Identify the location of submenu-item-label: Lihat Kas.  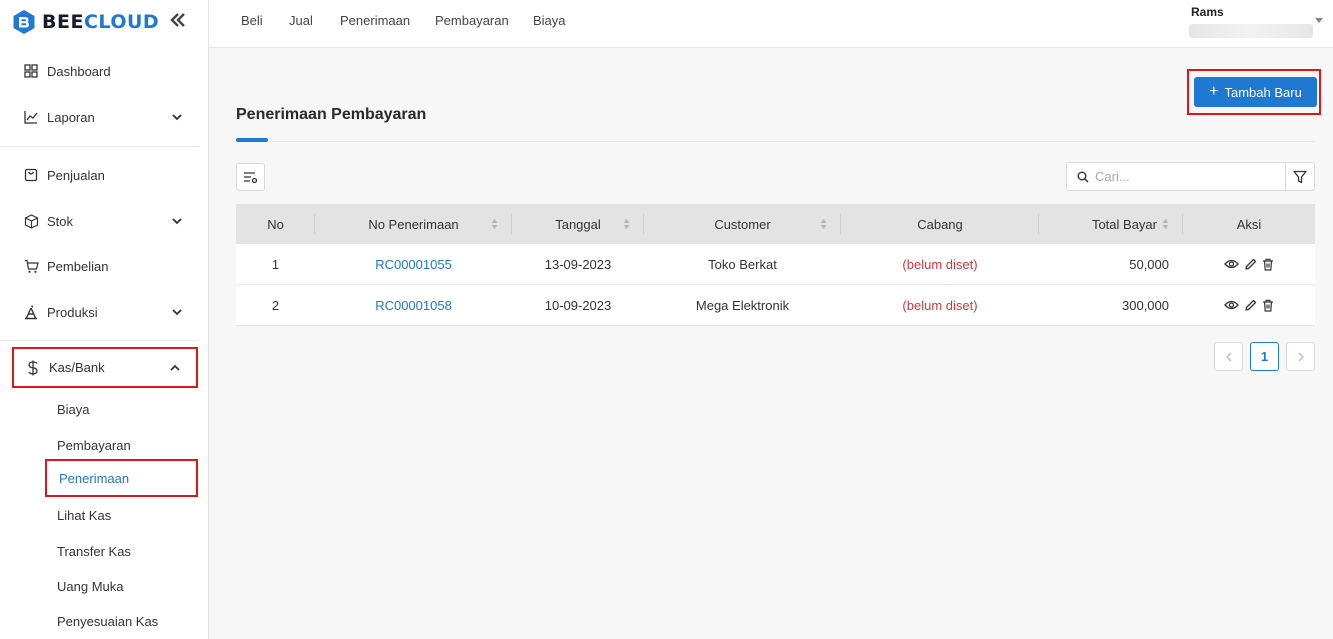
(84, 515).